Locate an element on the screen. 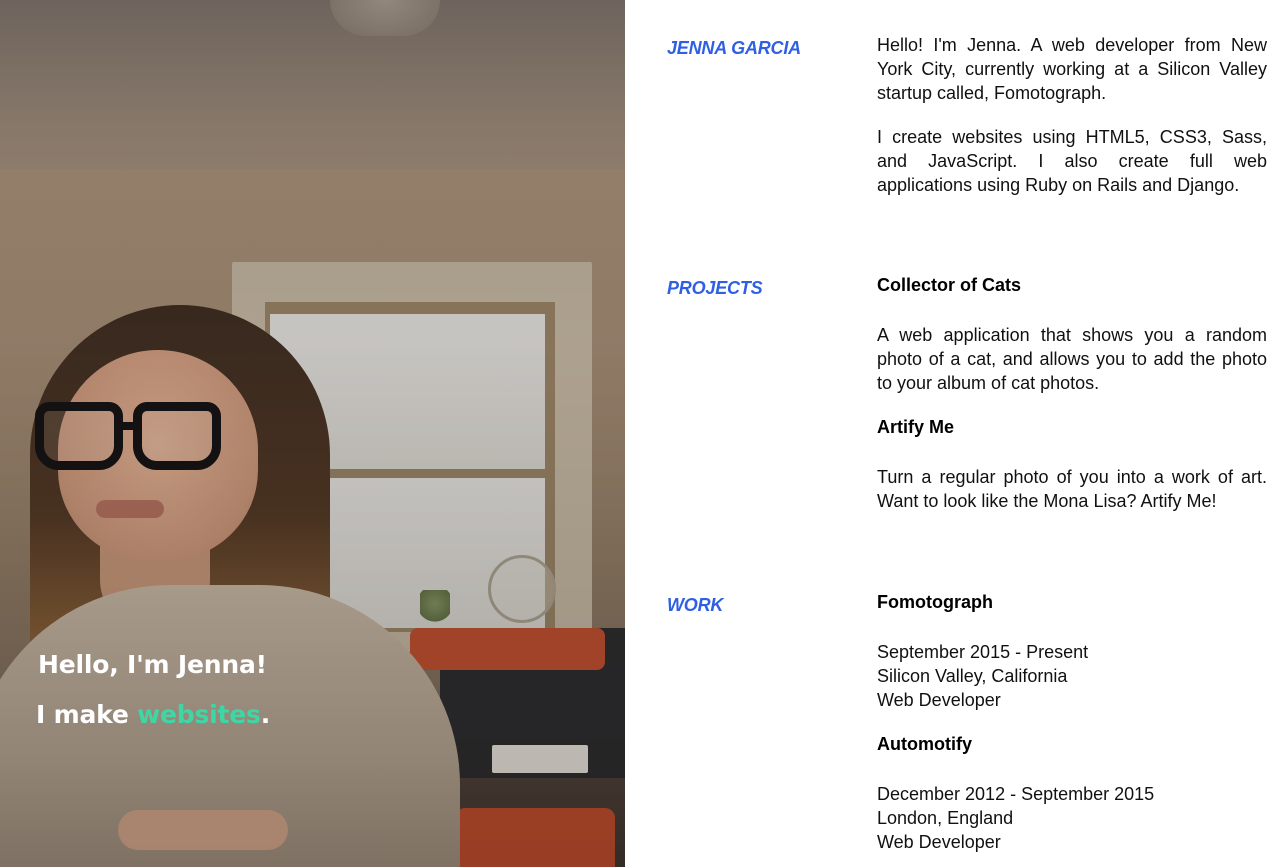 The image size is (1273, 867). project-title: Collector of Cats is located at coordinates (949, 285).